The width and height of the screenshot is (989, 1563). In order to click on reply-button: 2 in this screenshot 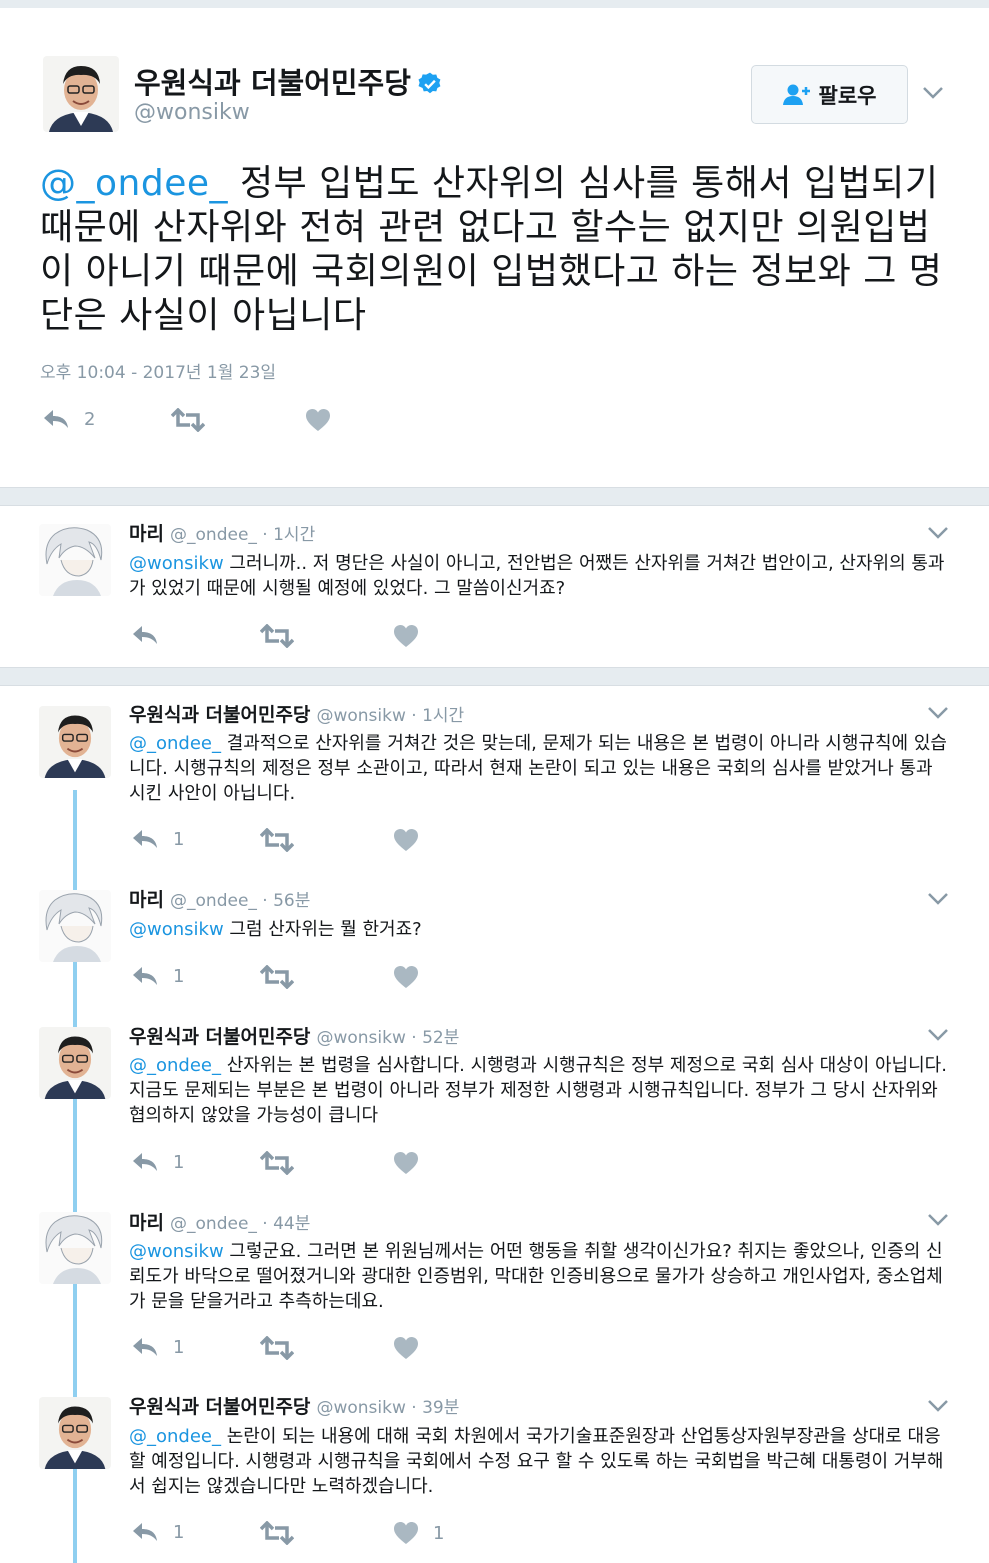, I will do `click(68, 419)`.